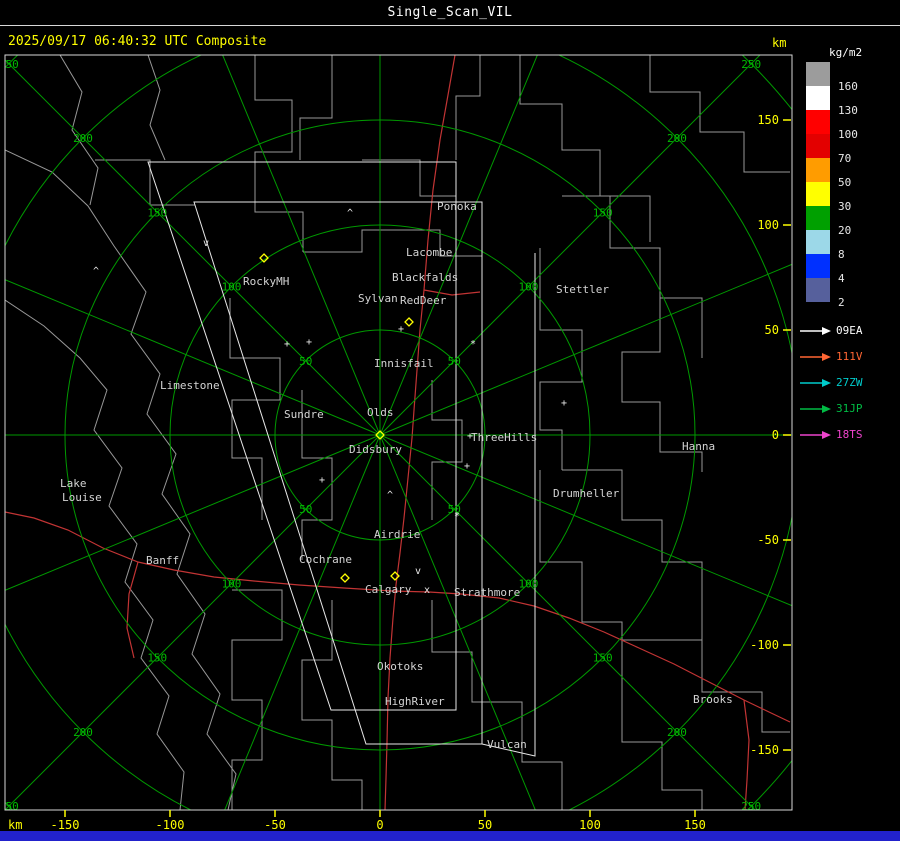  What do you see at coordinates (698, 446) in the screenshot?
I see `city-label: Hanna` at bounding box center [698, 446].